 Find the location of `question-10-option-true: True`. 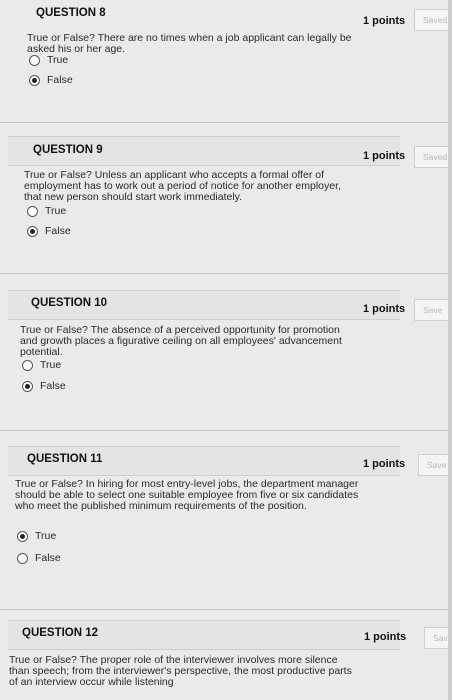

question-10-option-true: True is located at coordinates (41, 365).